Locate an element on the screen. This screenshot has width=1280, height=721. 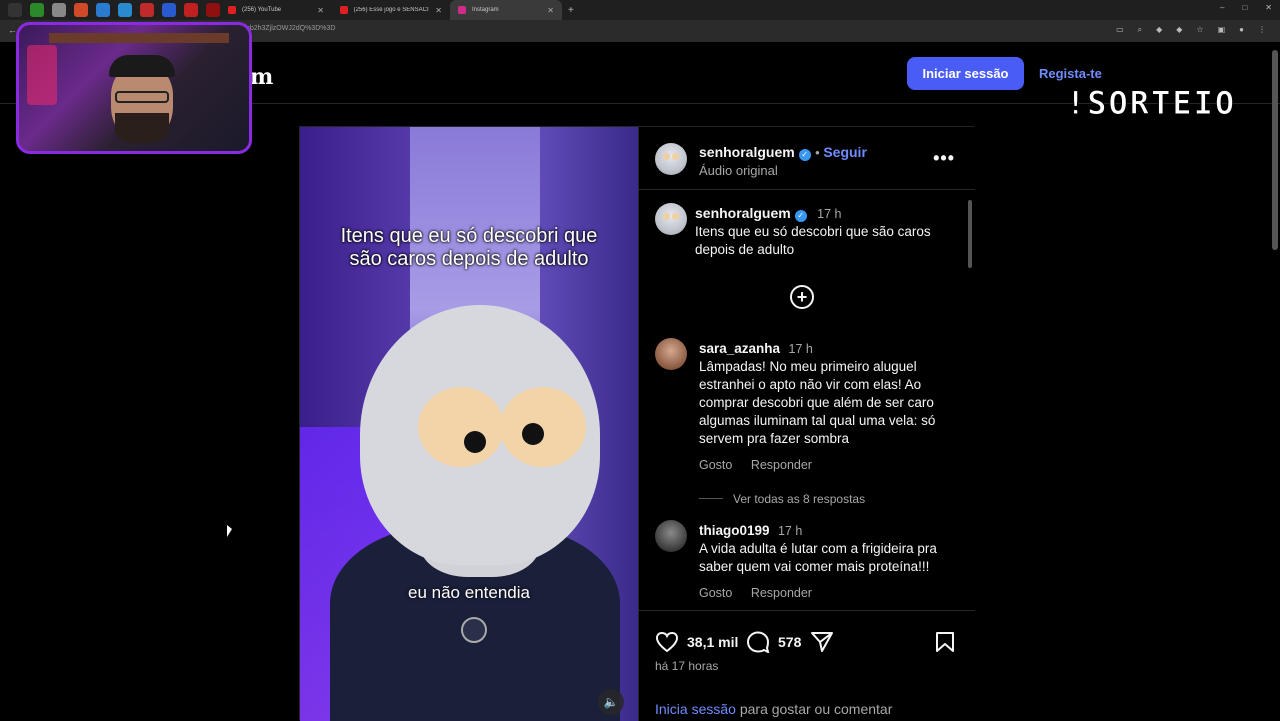
like-action: 38,1 mil is located at coordinates (696, 642).